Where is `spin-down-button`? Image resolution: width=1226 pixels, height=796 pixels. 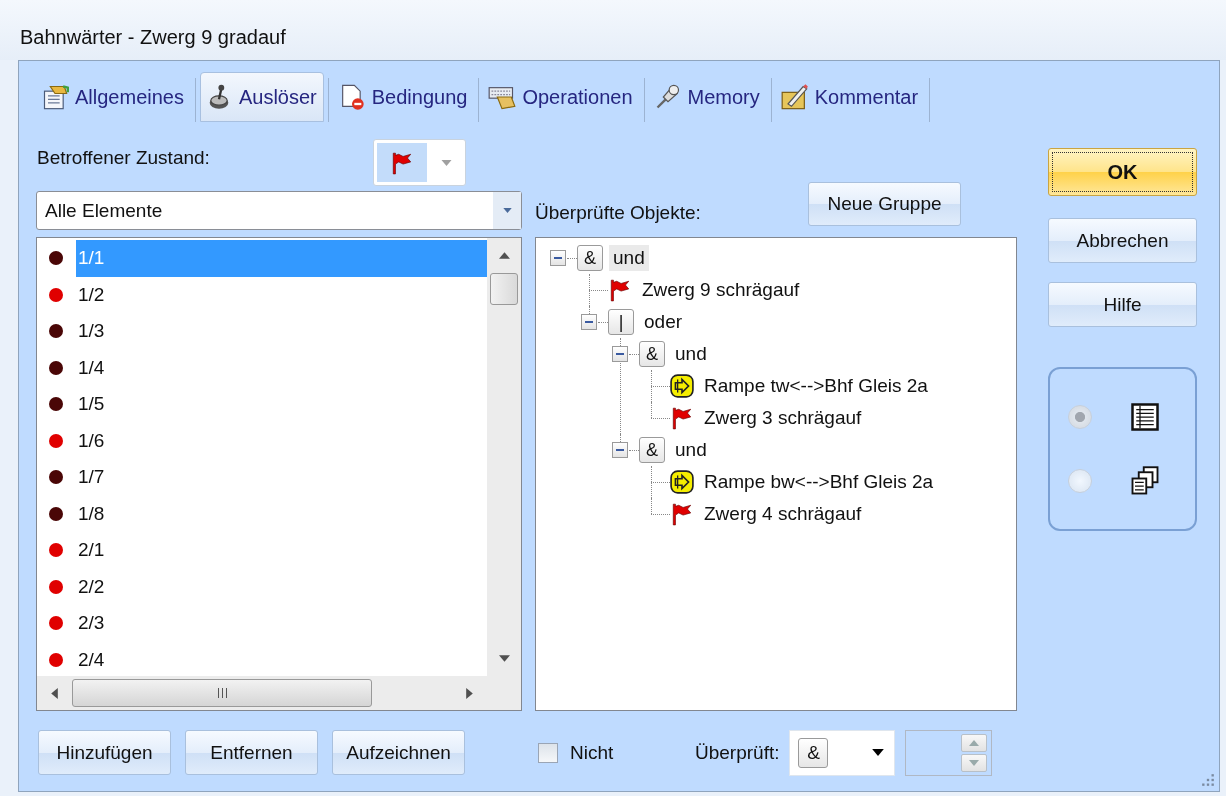 spin-down-button is located at coordinates (974, 762).